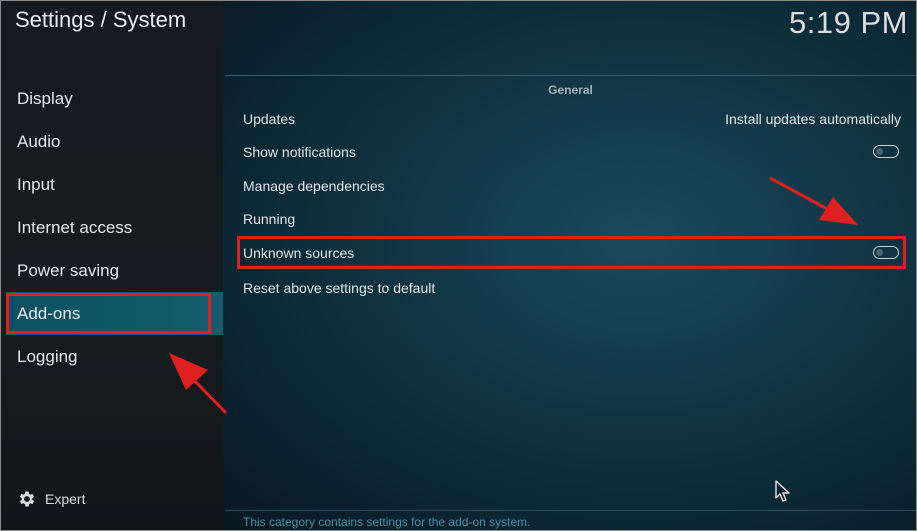 This screenshot has width=917, height=531. I want to click on arrow-to-add-ons-icon, so click(198, 384).